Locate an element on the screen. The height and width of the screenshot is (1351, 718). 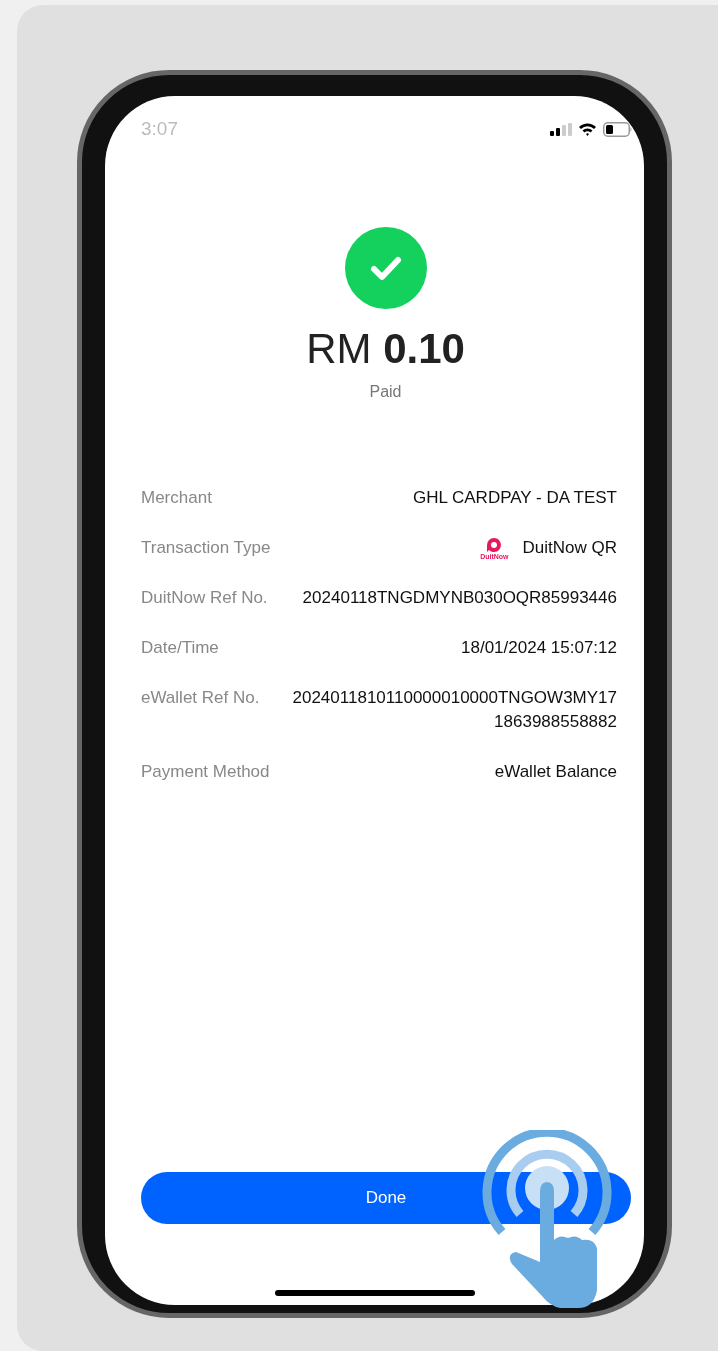
signal-icon is located at coordinates (561, 129).